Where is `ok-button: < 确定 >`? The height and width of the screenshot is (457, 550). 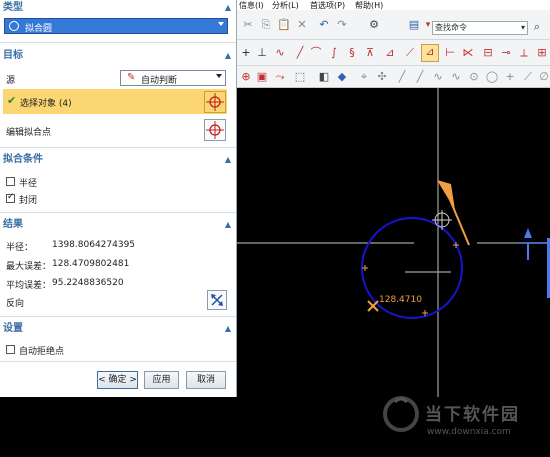 ok-button: < 确定 > is located at coordinates (117, 380).